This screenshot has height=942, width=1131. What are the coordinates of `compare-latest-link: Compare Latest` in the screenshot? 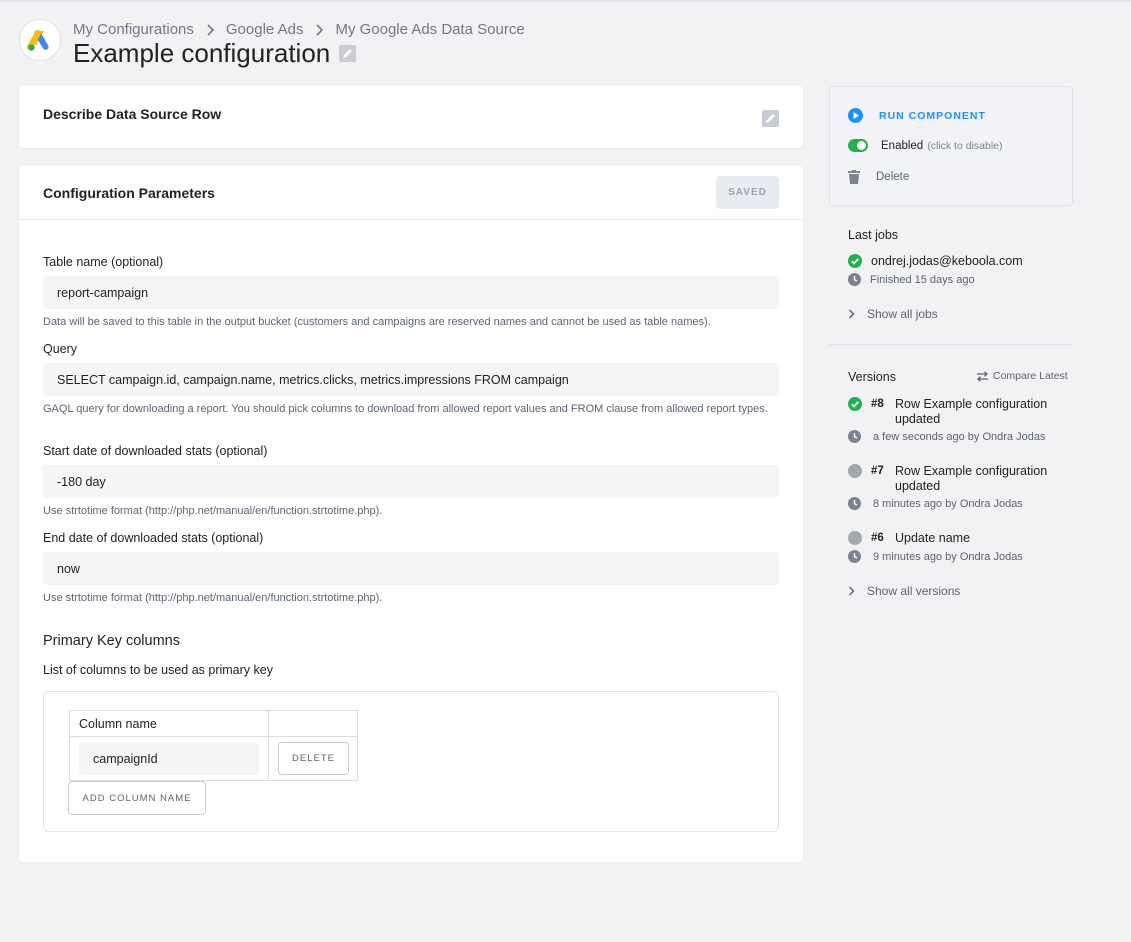 It's located at (1022, 376).